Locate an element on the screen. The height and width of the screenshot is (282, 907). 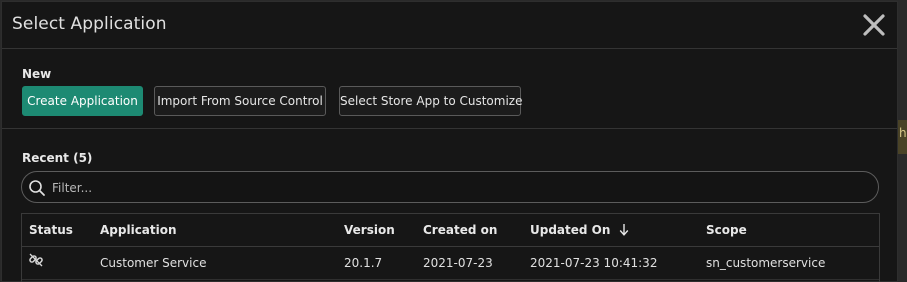
column-header-application: Application is located at coordinates (138, 230).